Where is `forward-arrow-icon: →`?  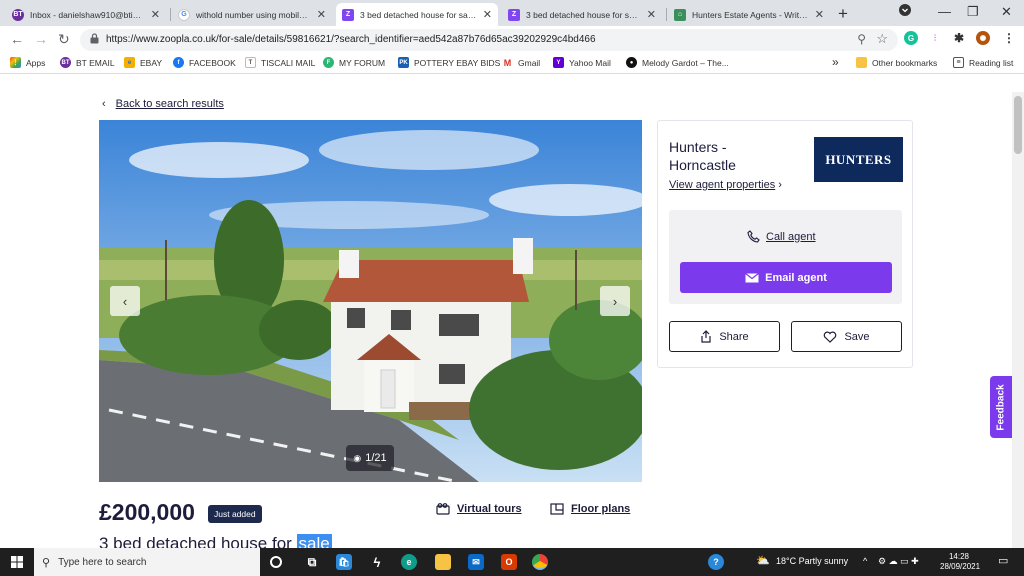 forward-arrow-icon: → is located at coordinates (41, 39).